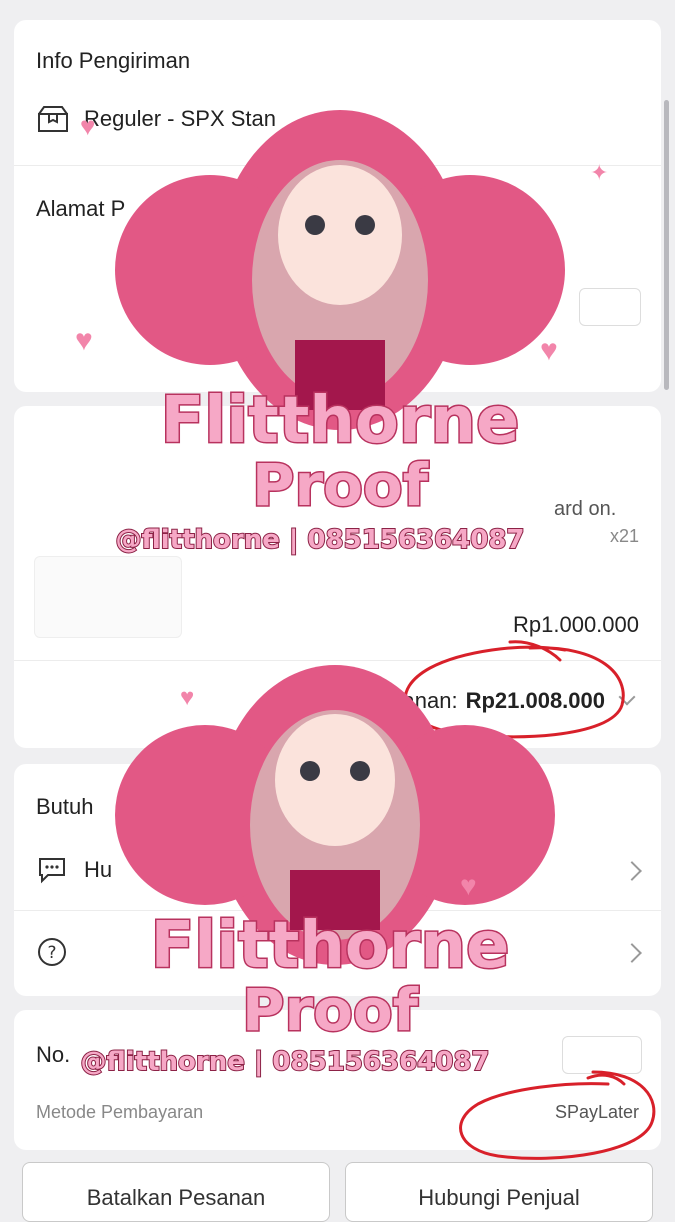 The image size is (675, 1222). What do you see at coordinates (499, 1192) in the screenshot?
I see `contact-seller-button: Hubungi Penjual` at bounding box center [499, 1192].